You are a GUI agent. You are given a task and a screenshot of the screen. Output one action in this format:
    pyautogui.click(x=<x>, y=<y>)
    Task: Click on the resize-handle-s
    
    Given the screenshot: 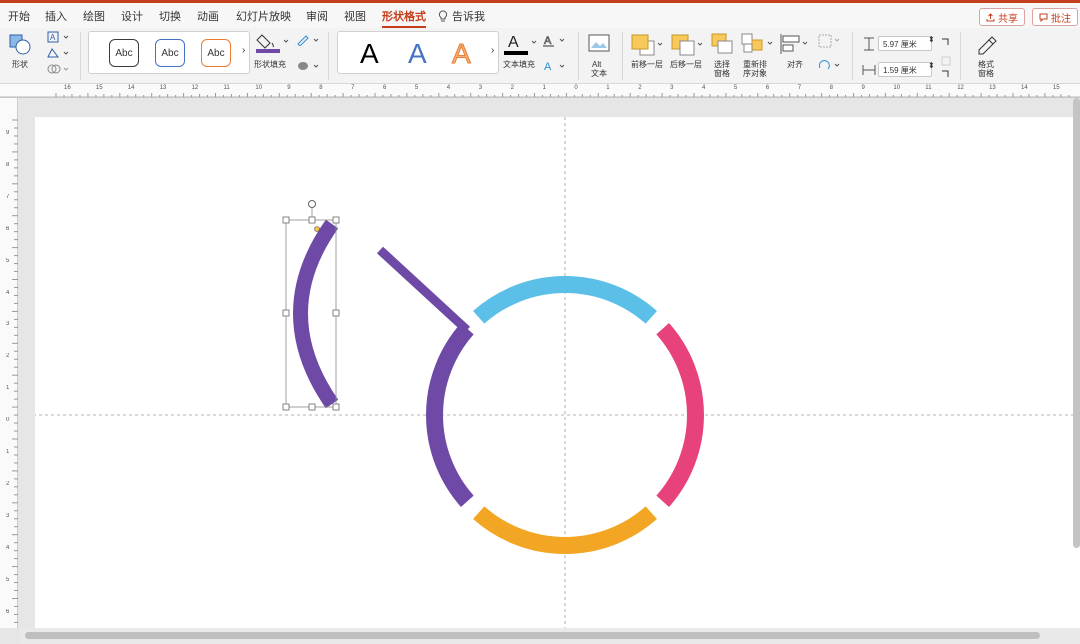 What is the action you would take?
    pyautogui.click(x=312, y=407)
    